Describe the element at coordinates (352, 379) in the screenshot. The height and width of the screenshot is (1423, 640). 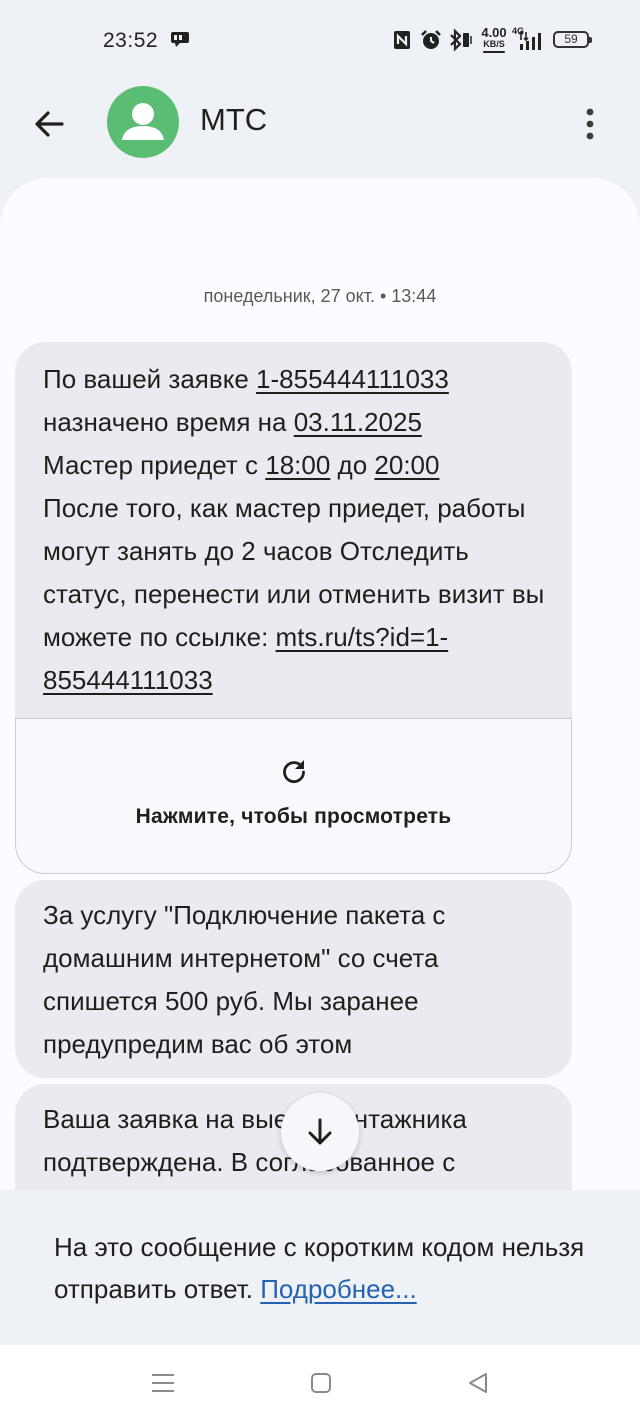
I see `order-number-link: 1-855444111033` at that location.